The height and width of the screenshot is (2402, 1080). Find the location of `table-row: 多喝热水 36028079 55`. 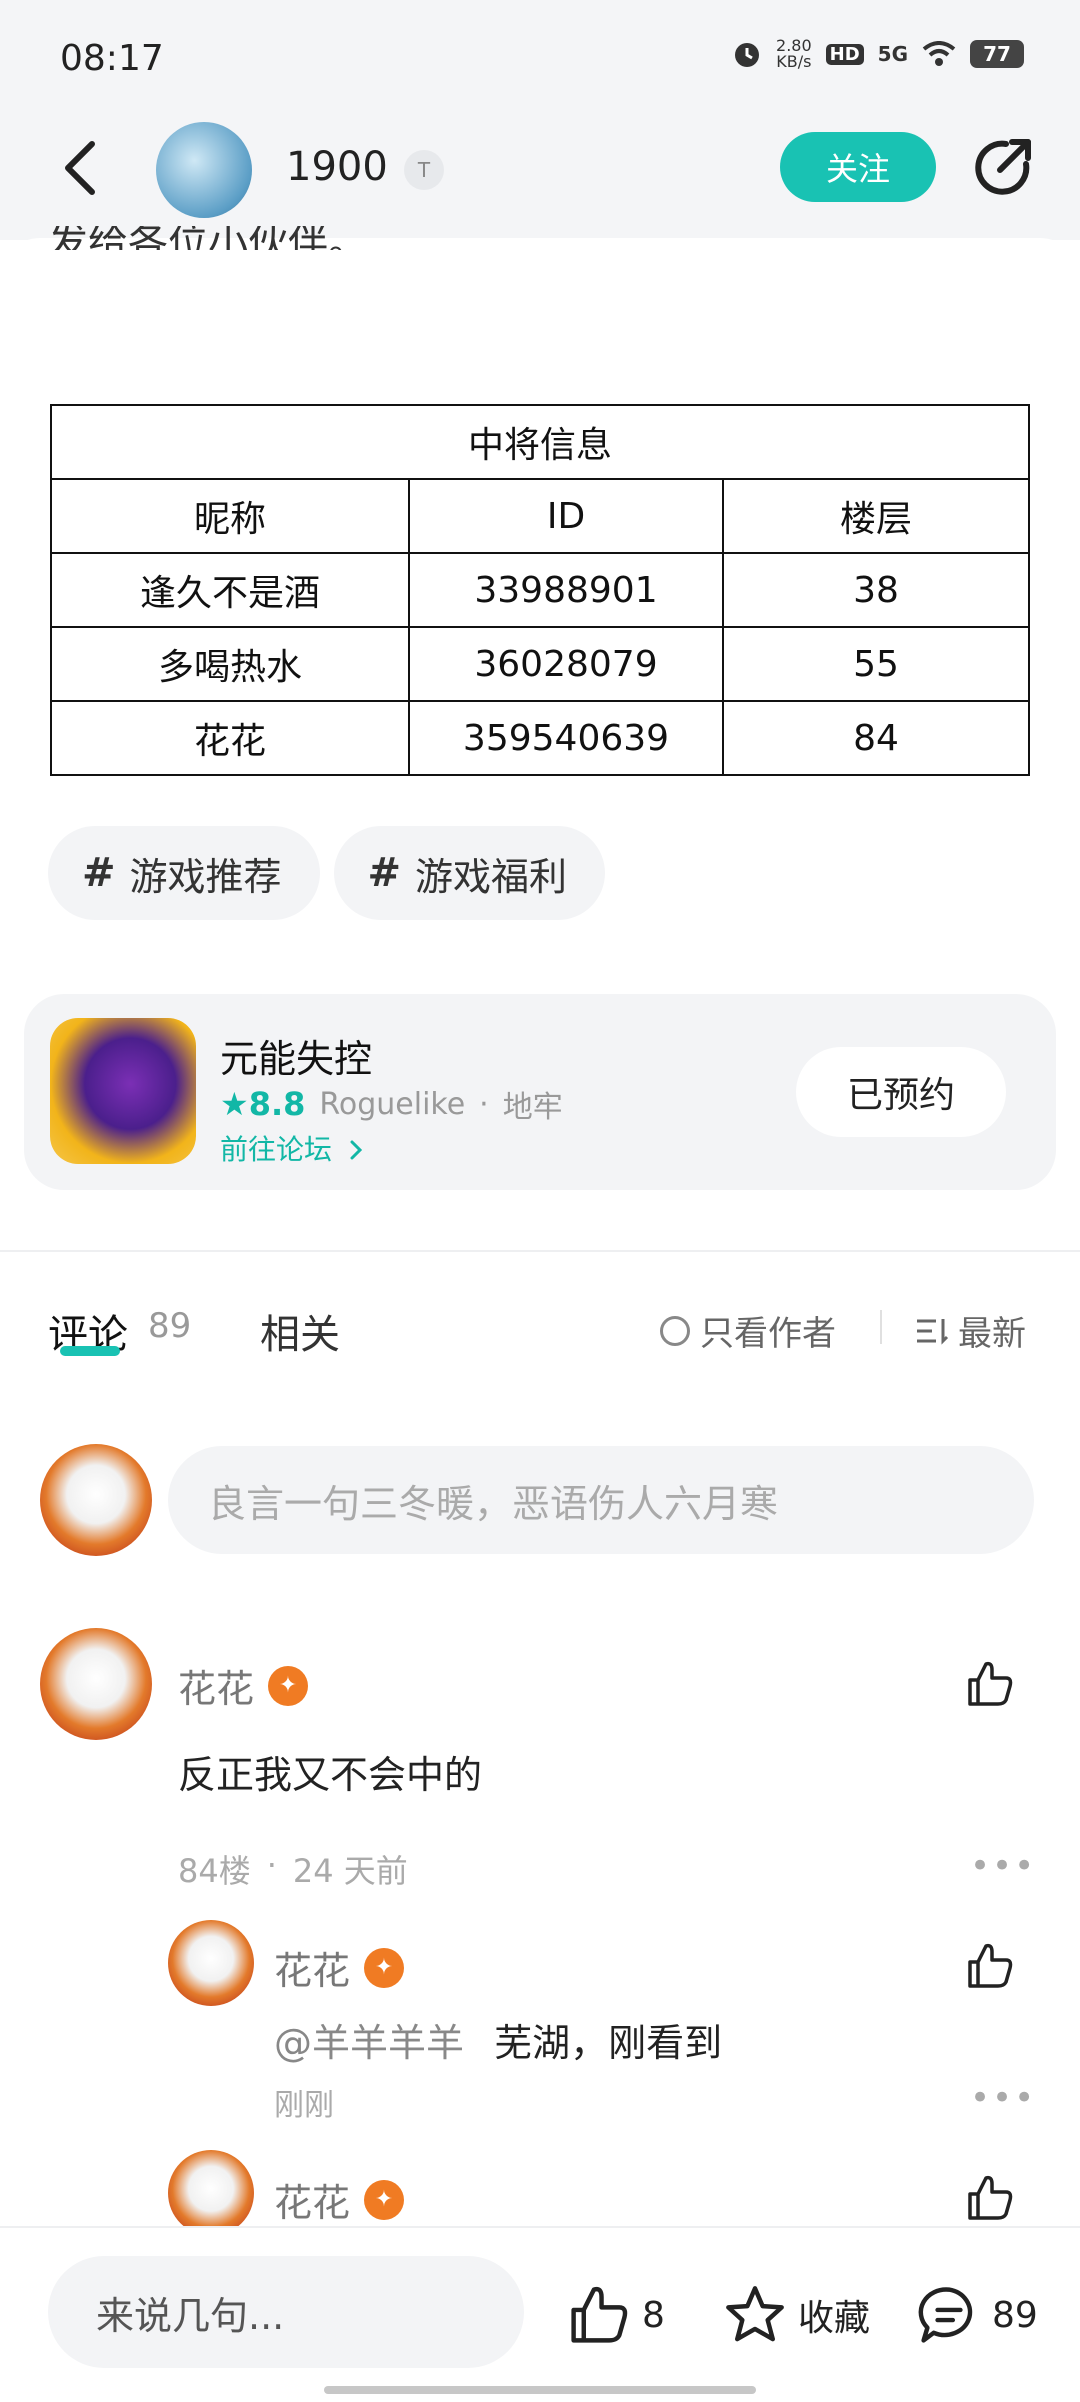

table-row: 多喝热水 36028079 55 is located at coordinates (540, 664).